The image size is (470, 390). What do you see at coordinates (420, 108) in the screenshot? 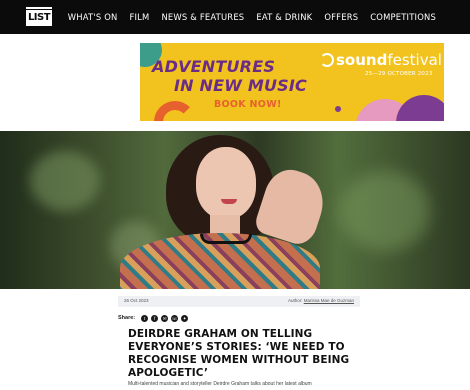
I see `ad-decor-shape` at bounding box center [420, 108].